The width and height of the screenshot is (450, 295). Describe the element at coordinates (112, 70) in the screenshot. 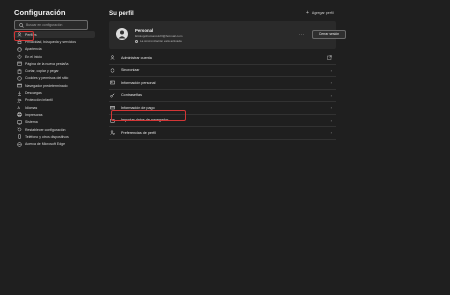

I see `sync-icon` at that location.